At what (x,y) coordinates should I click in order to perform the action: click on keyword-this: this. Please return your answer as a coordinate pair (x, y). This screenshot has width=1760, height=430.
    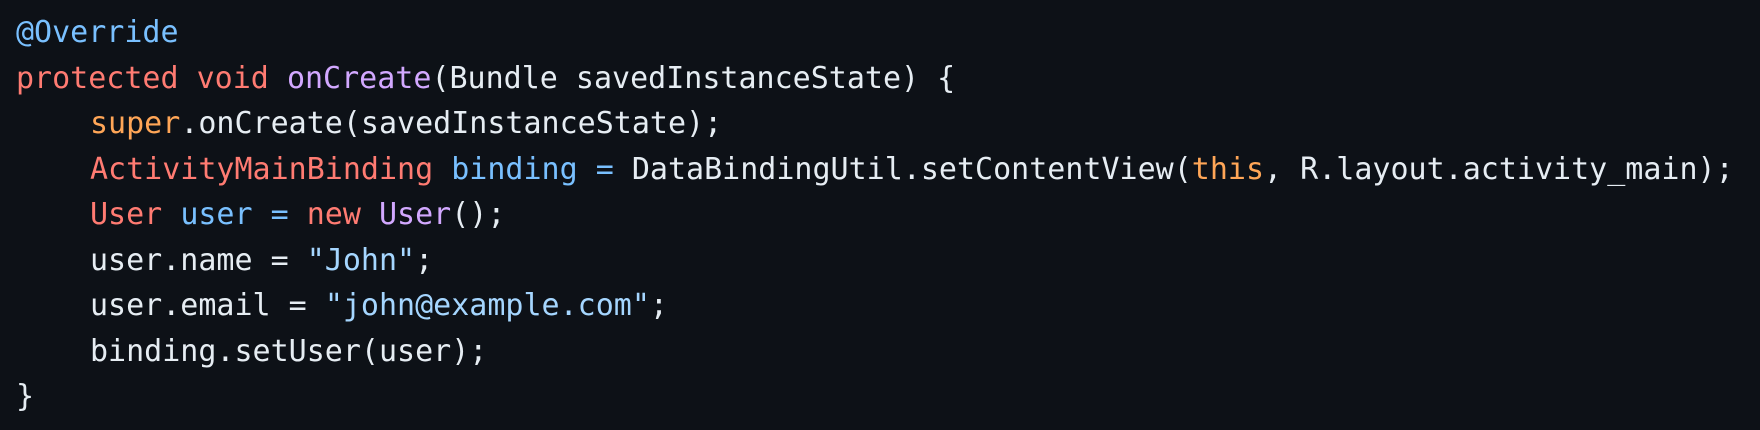
    Looking at the image, I should click on (1228, 169).